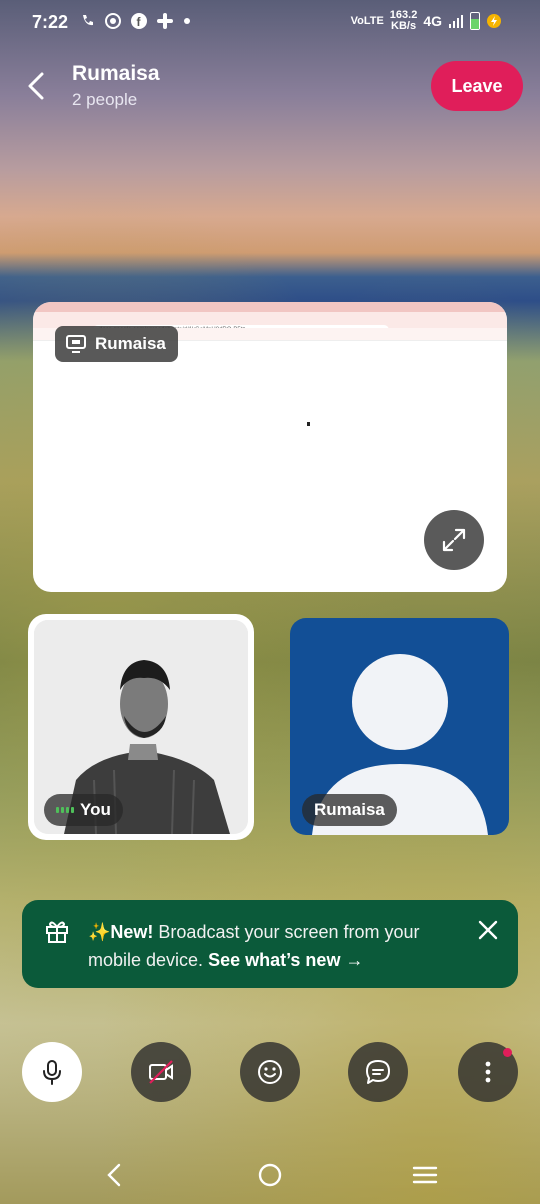 The height and width of the screenshot is (1204, 540). What do you see at coordinates (270, 22) in the screenshot?
I see `status-bar: 7:22 f VoLTE 163.2 KB/s 4G` at bounding box center [270, 22].